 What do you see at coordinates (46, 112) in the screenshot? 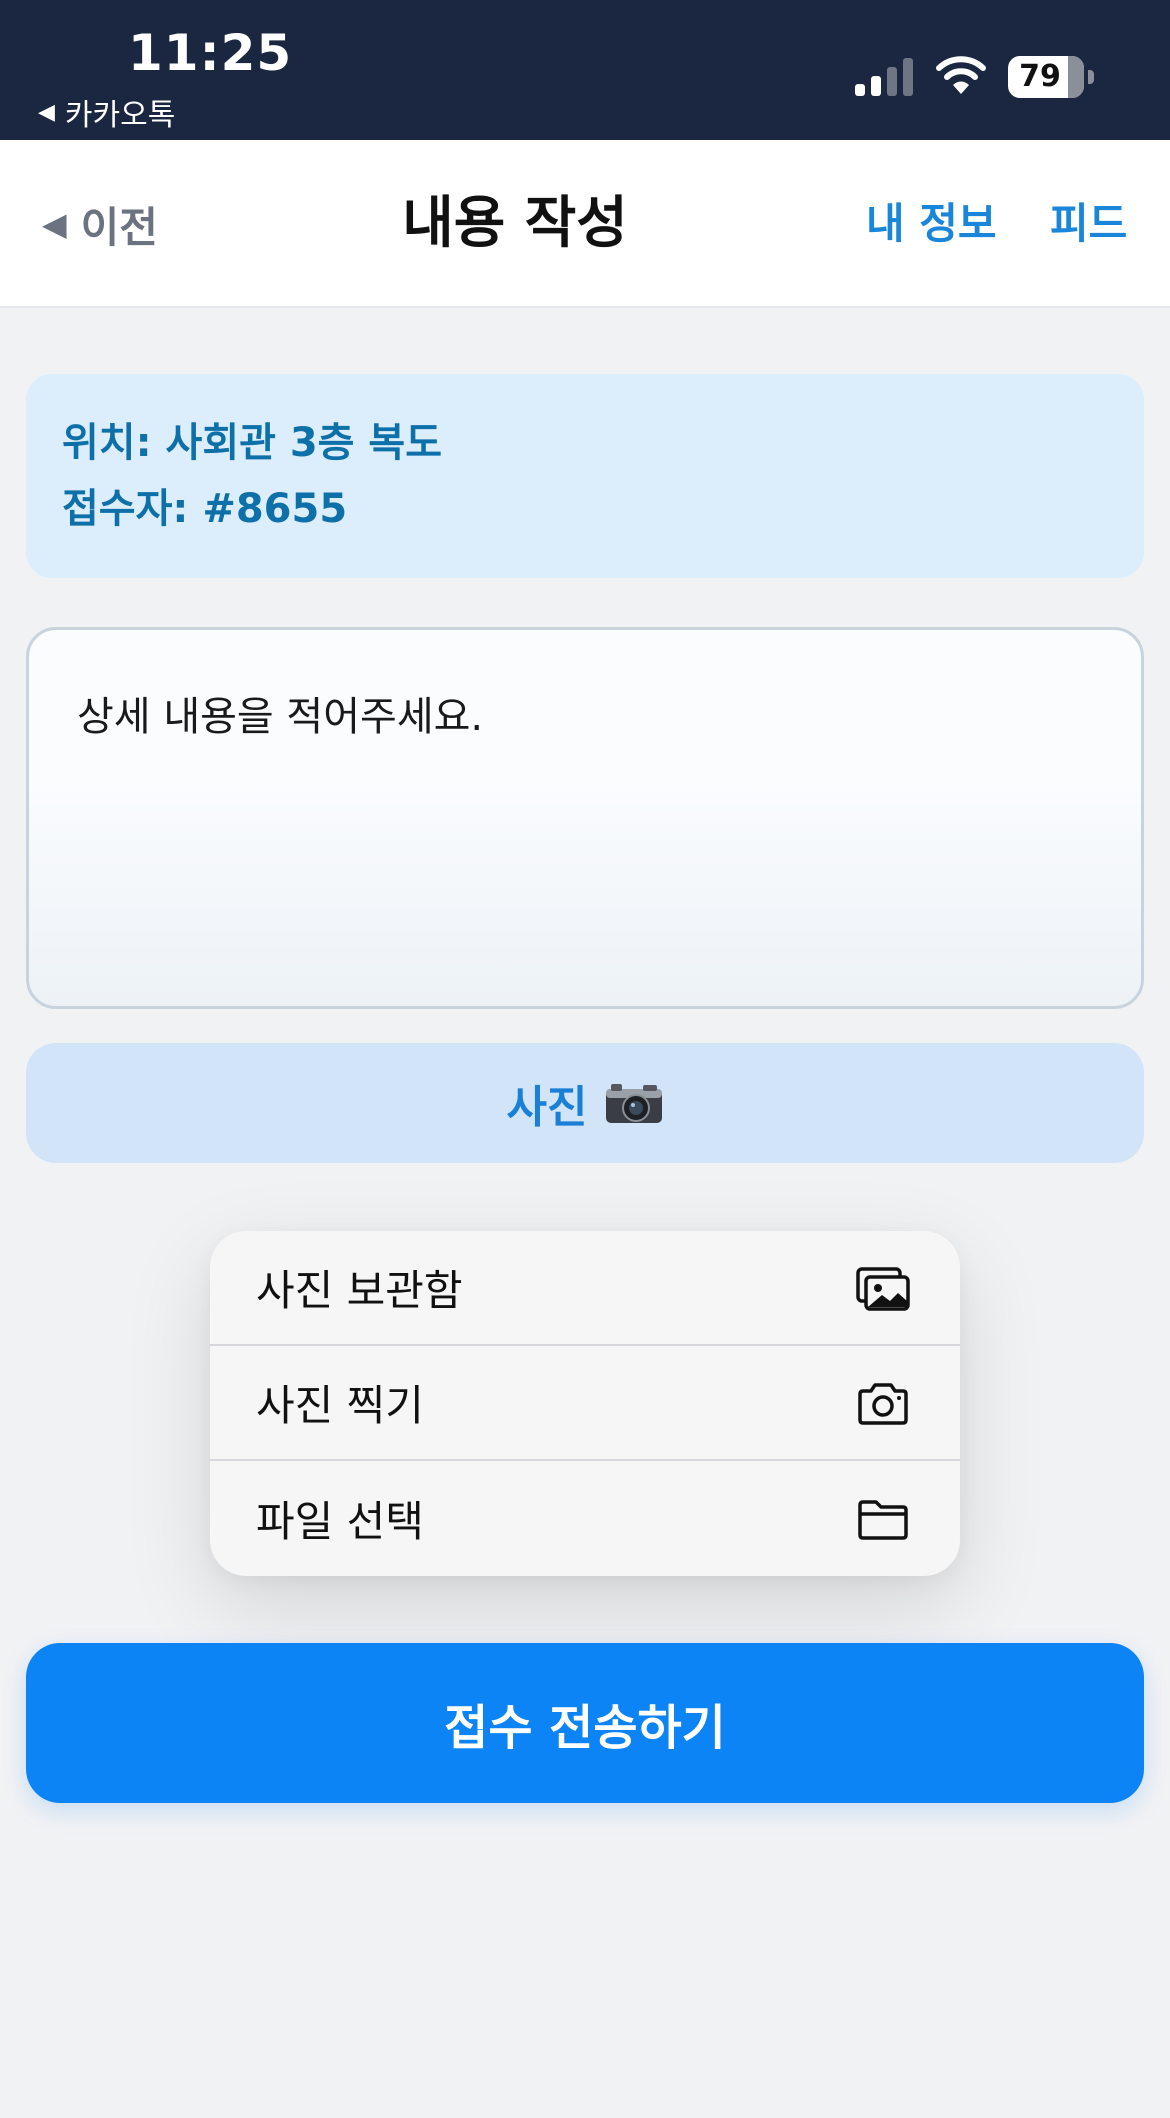
I see `back-triangle-icon: ◀` at bounding box center [46, 112].